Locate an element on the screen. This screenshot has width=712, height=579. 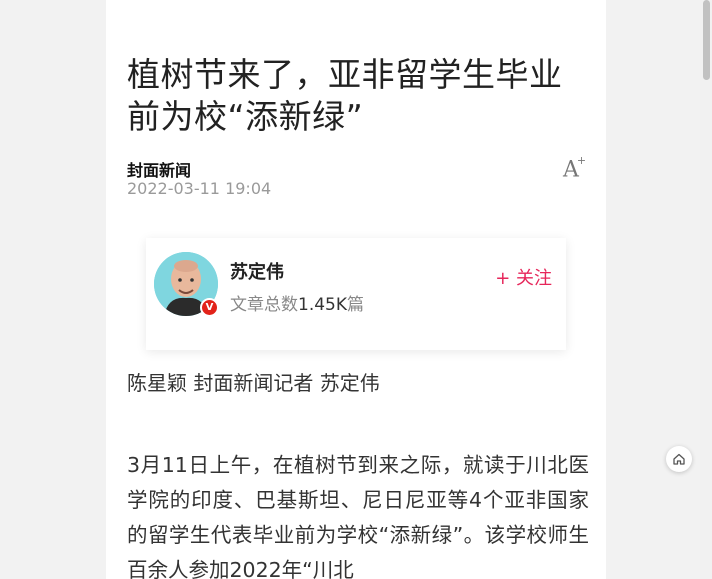
article-datetime: 2022-03-11 19:04 is located at coordinates (199, 188).